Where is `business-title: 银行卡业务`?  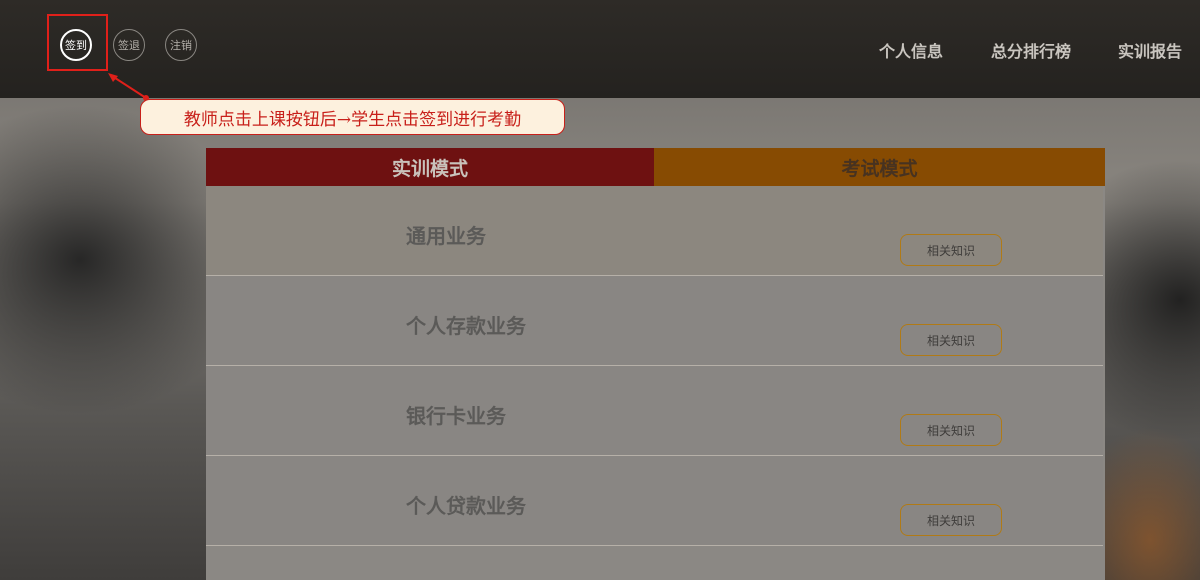 business-title: 银行卡业务 is located at coordinates (456, 416).